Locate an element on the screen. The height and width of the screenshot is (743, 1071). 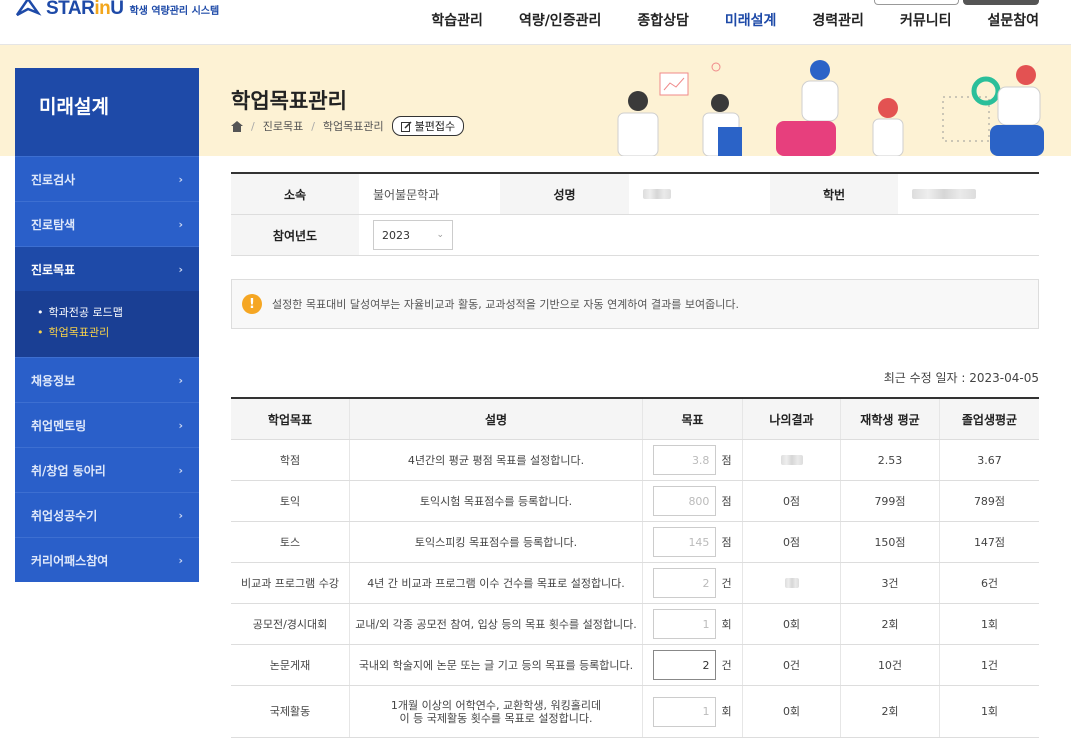
sidebar-submenu: 학과전공 로드맵 학업목표관리 is located at coordinates (107, 324).